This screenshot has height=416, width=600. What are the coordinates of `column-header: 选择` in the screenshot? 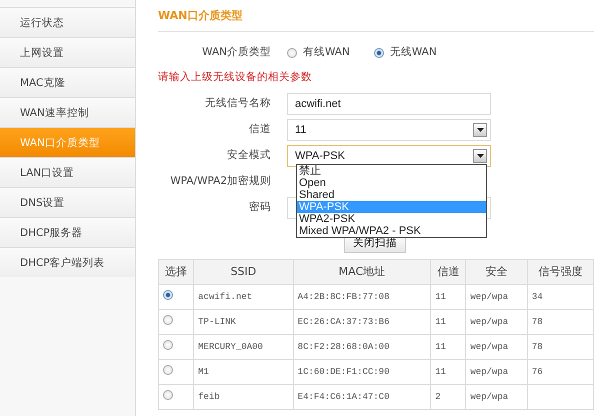 It's located at (176, 272).